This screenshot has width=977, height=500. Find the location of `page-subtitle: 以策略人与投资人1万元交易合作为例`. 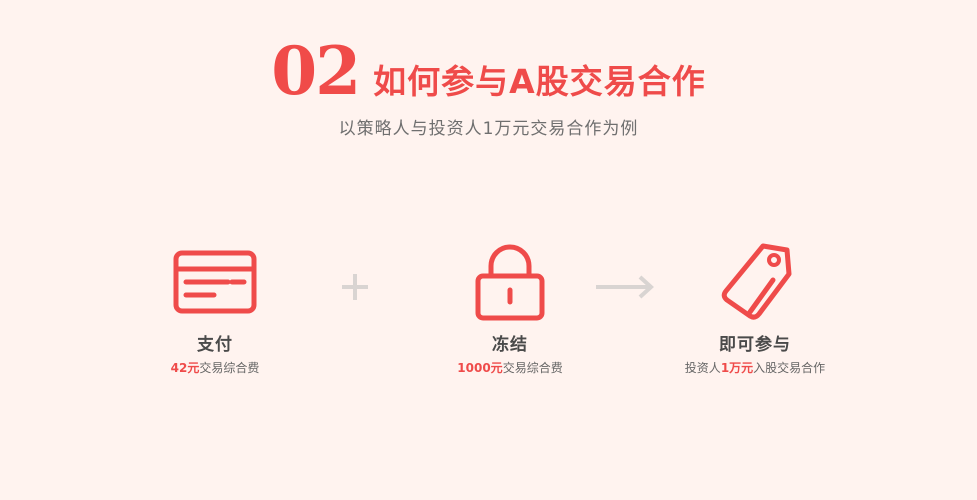

page-subtitle: 以策略人与投资人1万元交易合作为例 is located at coordinates (488, 129).